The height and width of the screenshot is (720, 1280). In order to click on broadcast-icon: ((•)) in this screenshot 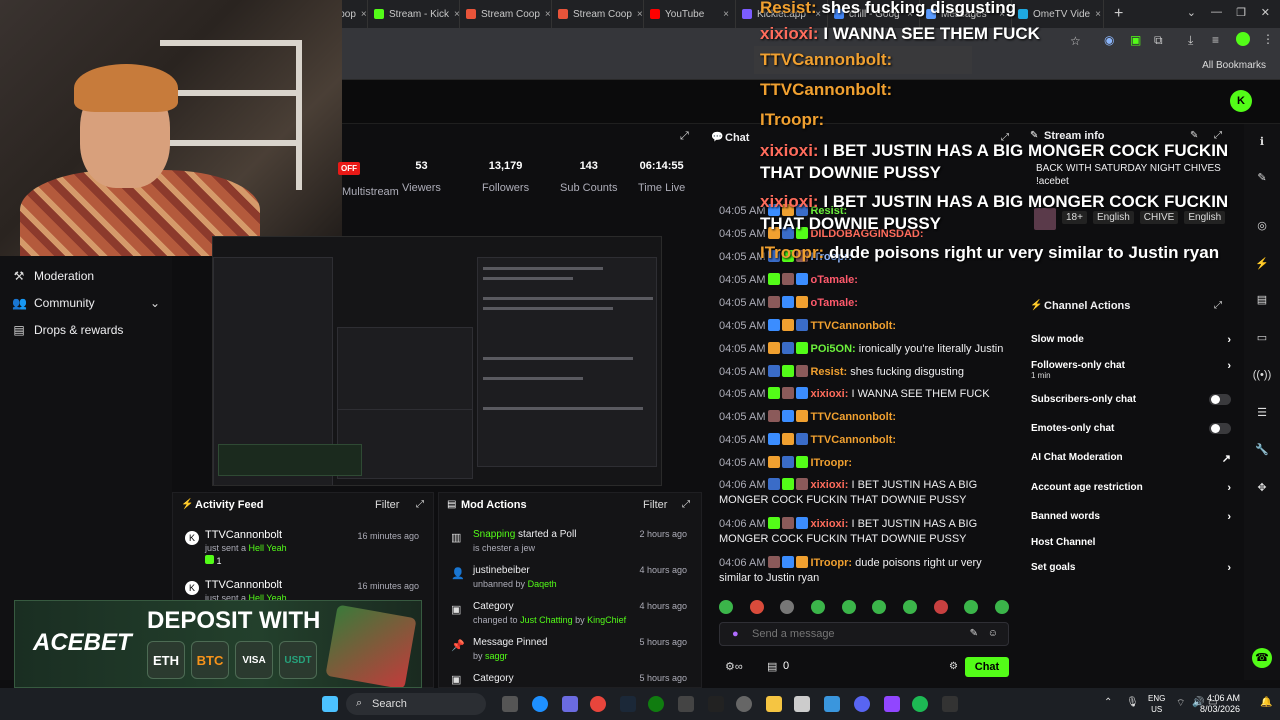, I will do `click(1262, 375)`.